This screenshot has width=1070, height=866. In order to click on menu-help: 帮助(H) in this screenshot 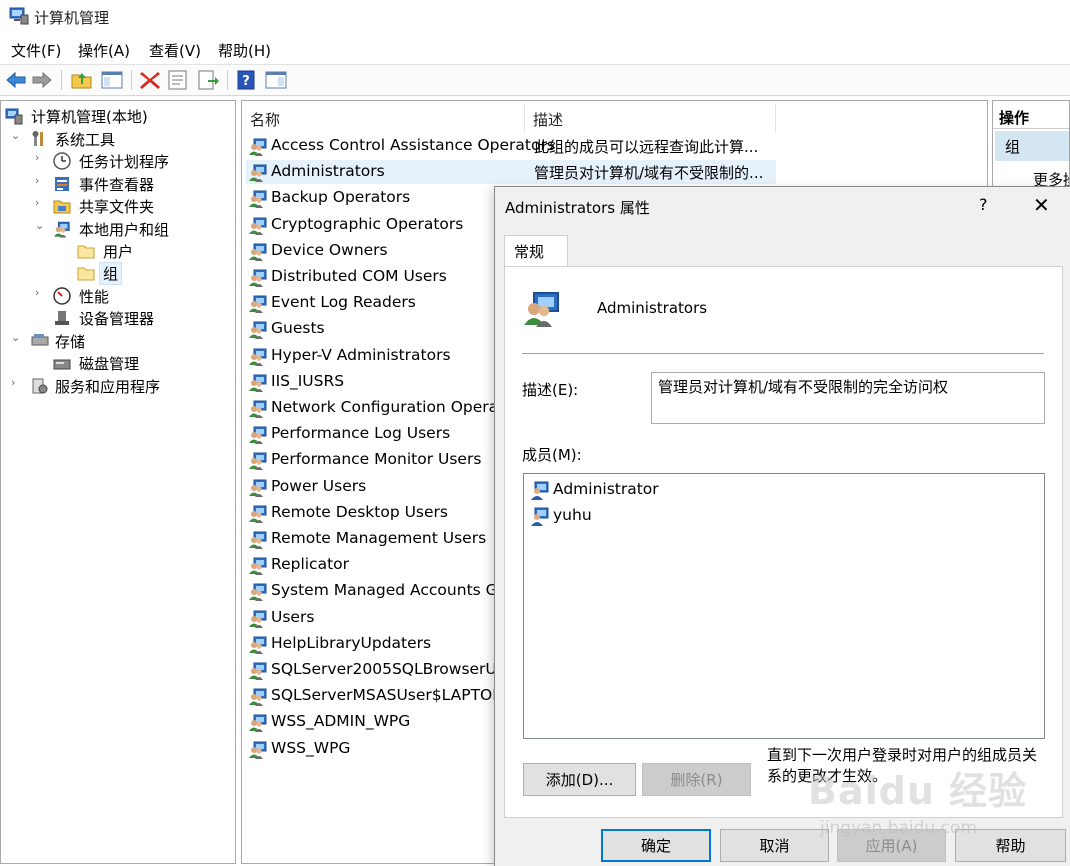, I will do `click(244, 50)`.